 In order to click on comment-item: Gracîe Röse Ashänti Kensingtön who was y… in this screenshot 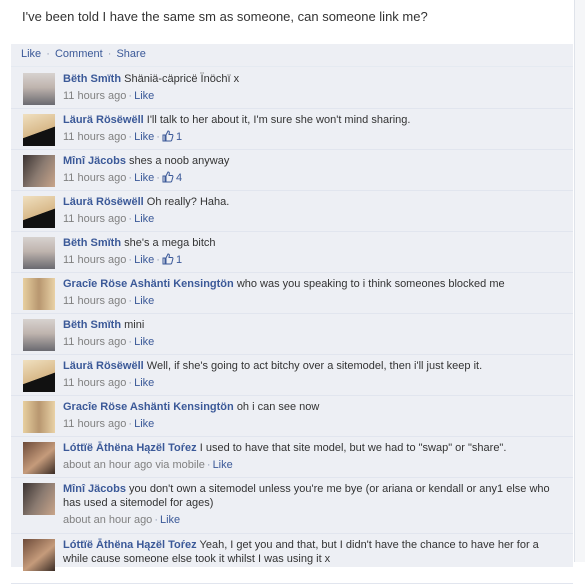, I will do `click(292, 293)`.